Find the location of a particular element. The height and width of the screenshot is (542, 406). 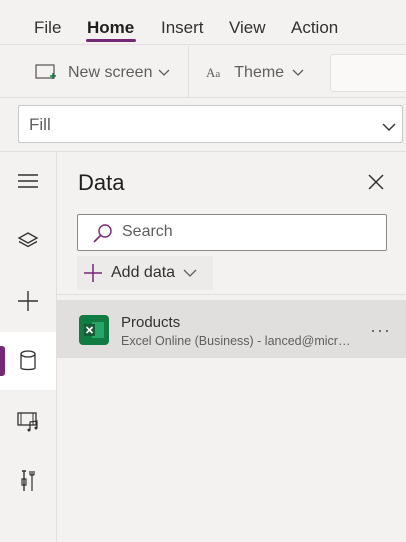

more-options-icon: ··· is located at coordinates (380, 330).